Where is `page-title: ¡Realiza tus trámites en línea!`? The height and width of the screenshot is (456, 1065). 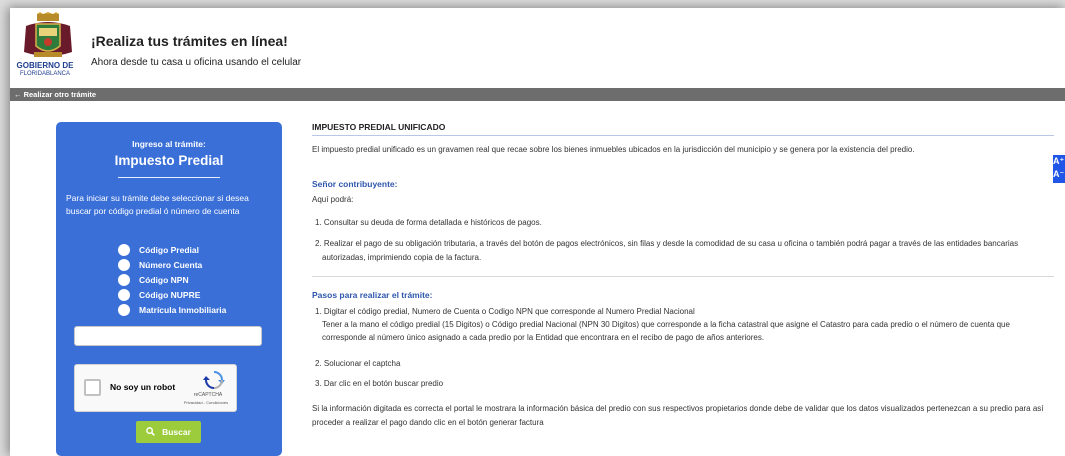
page-title: ¡Realiza tus trámites en línea! is located at coordinates (189, 41).